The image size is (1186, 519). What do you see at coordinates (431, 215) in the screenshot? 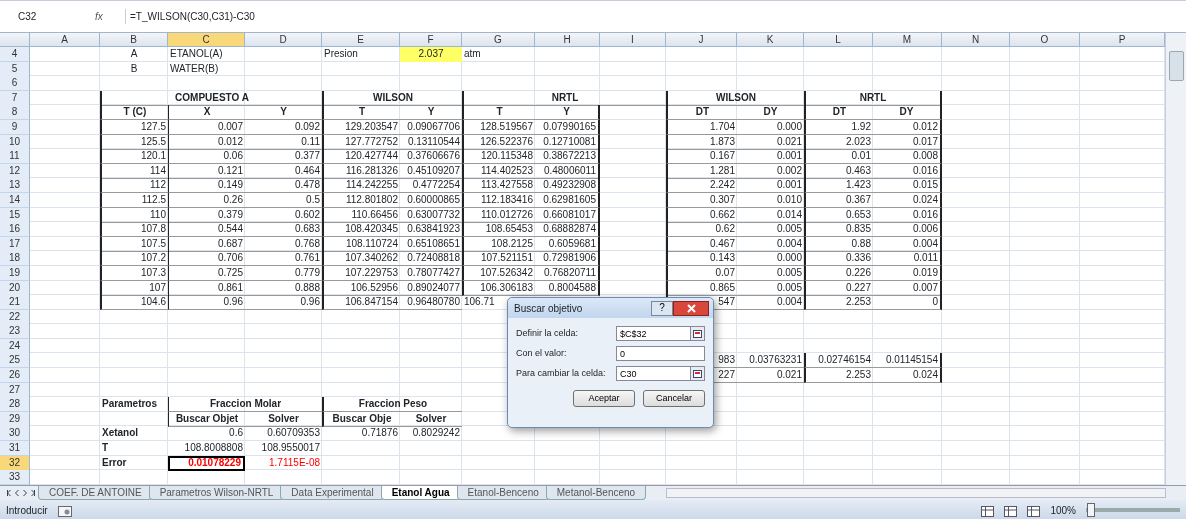
I see `table-cell: 0.63007732` at bounding box center [431, 215].